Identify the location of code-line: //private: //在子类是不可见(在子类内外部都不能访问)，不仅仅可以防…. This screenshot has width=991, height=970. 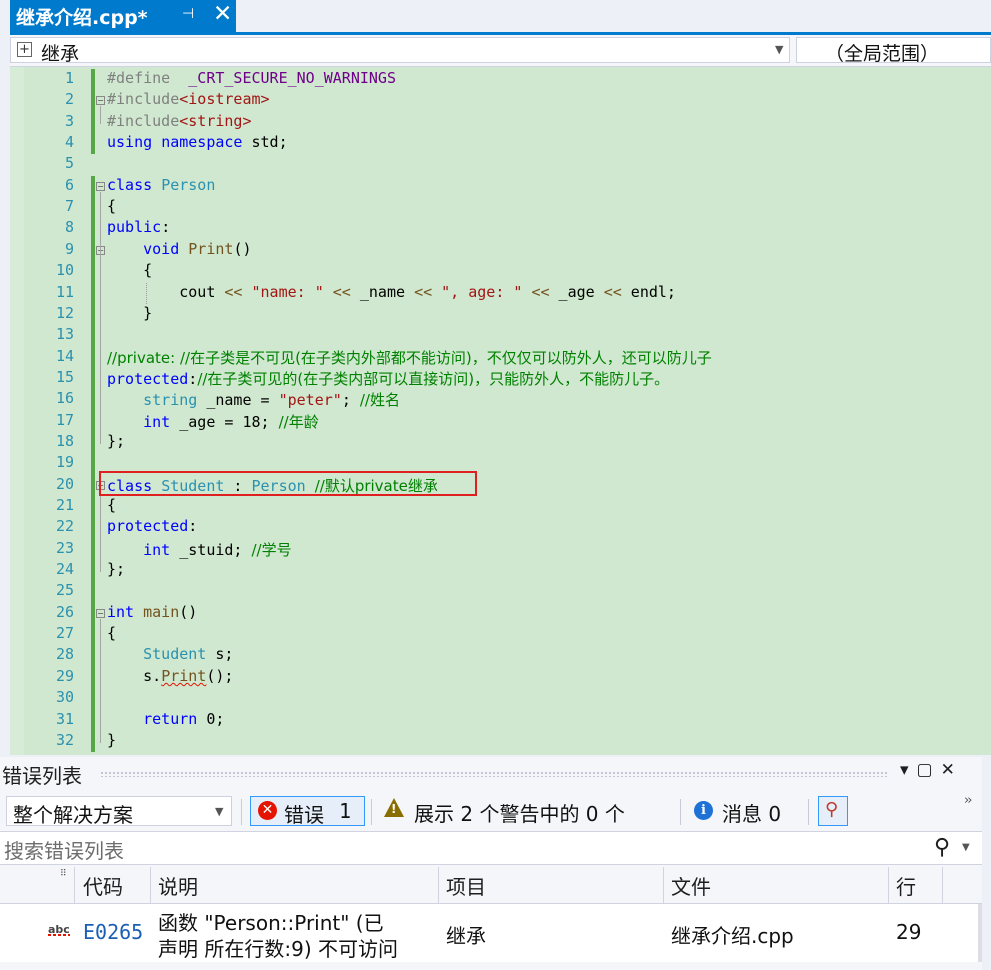
(409, 357).